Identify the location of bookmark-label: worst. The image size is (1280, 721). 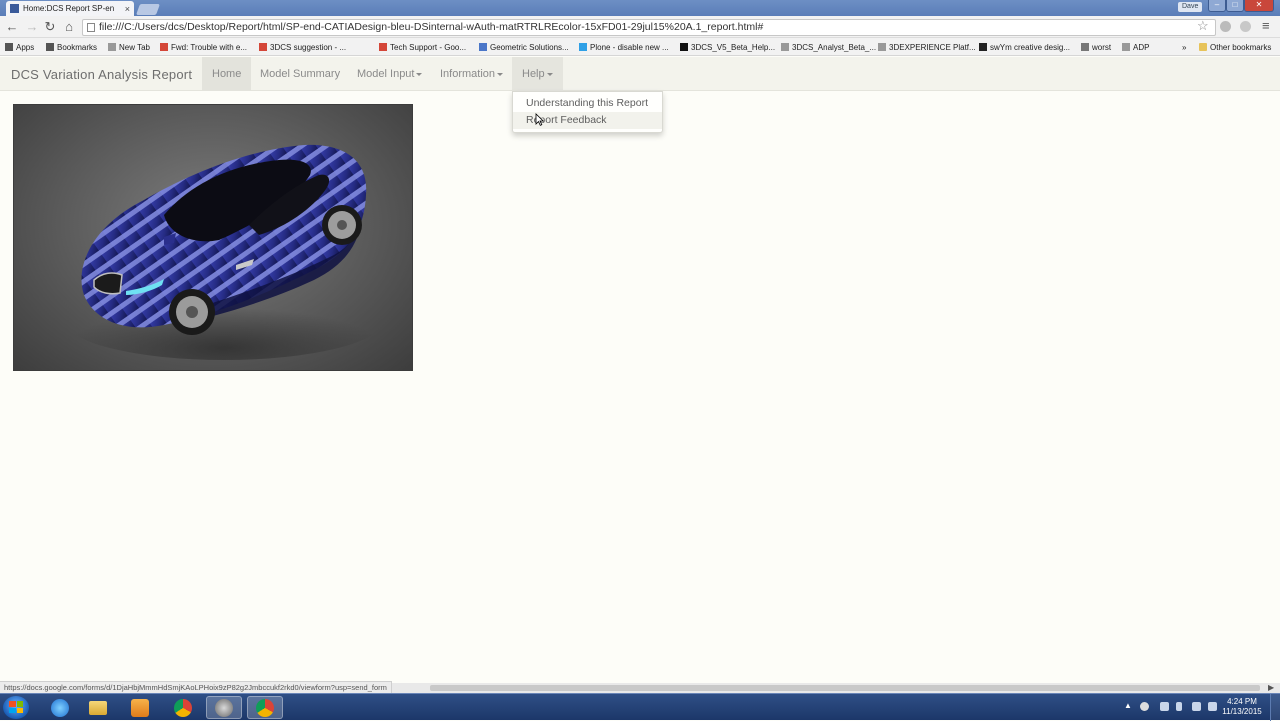
(1102, 47).